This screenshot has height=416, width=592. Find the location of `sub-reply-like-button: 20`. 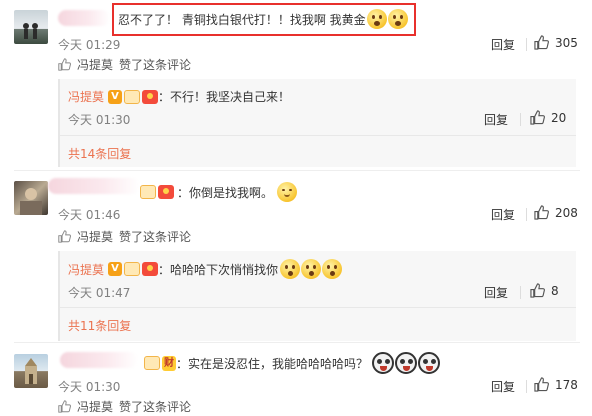

sub-reply-like-button: 20 is located at coordinates (548, 117).